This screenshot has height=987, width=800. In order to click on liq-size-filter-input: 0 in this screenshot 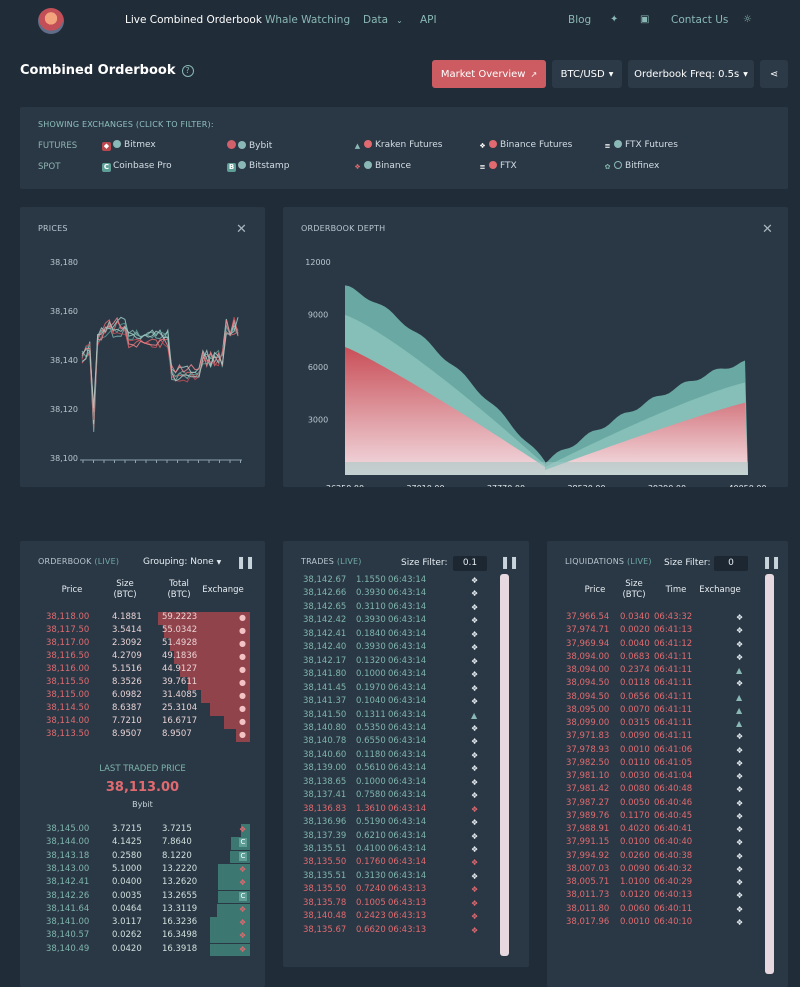, I will do `click(731, 563)`.